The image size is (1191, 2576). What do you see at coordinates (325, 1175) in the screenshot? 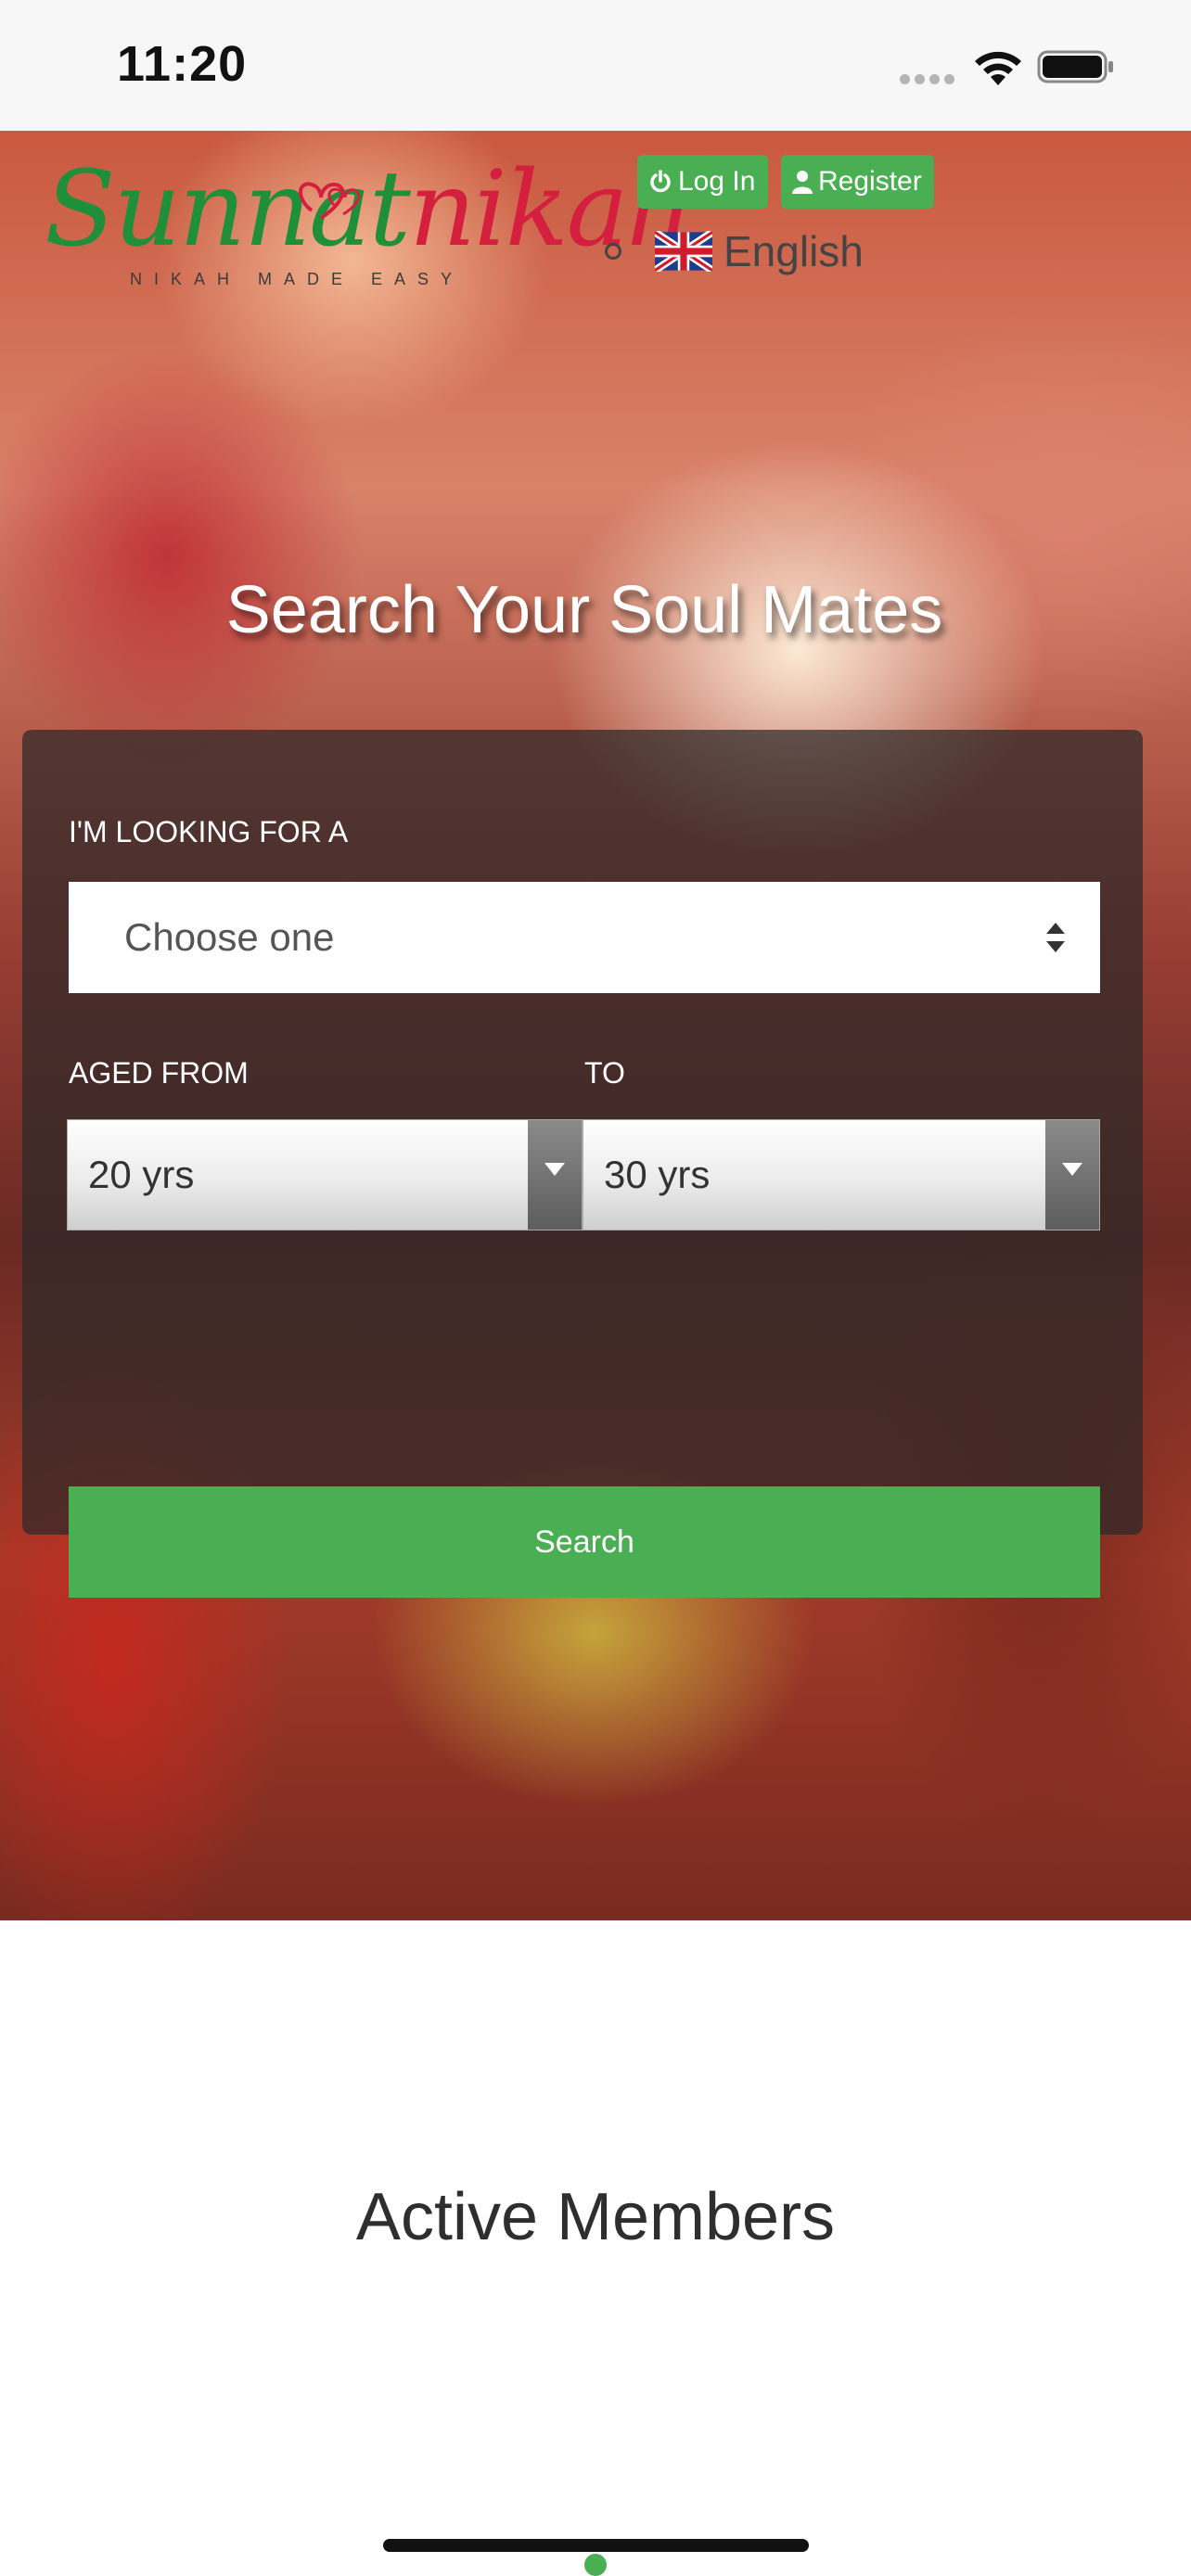
I see `age-from-select: 20 yrs` at bounding box center [325, 1175].